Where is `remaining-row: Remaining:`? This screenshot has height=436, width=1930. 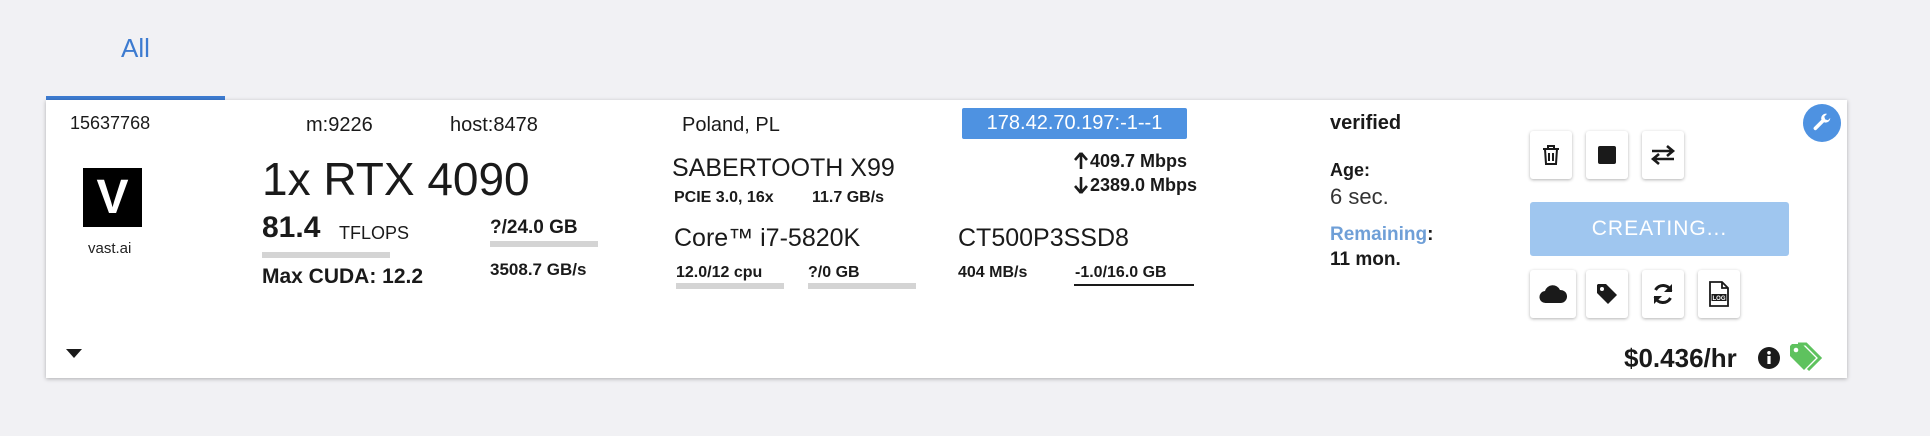 remaining-row: Remaining: is located at coordinates (1381, 235).